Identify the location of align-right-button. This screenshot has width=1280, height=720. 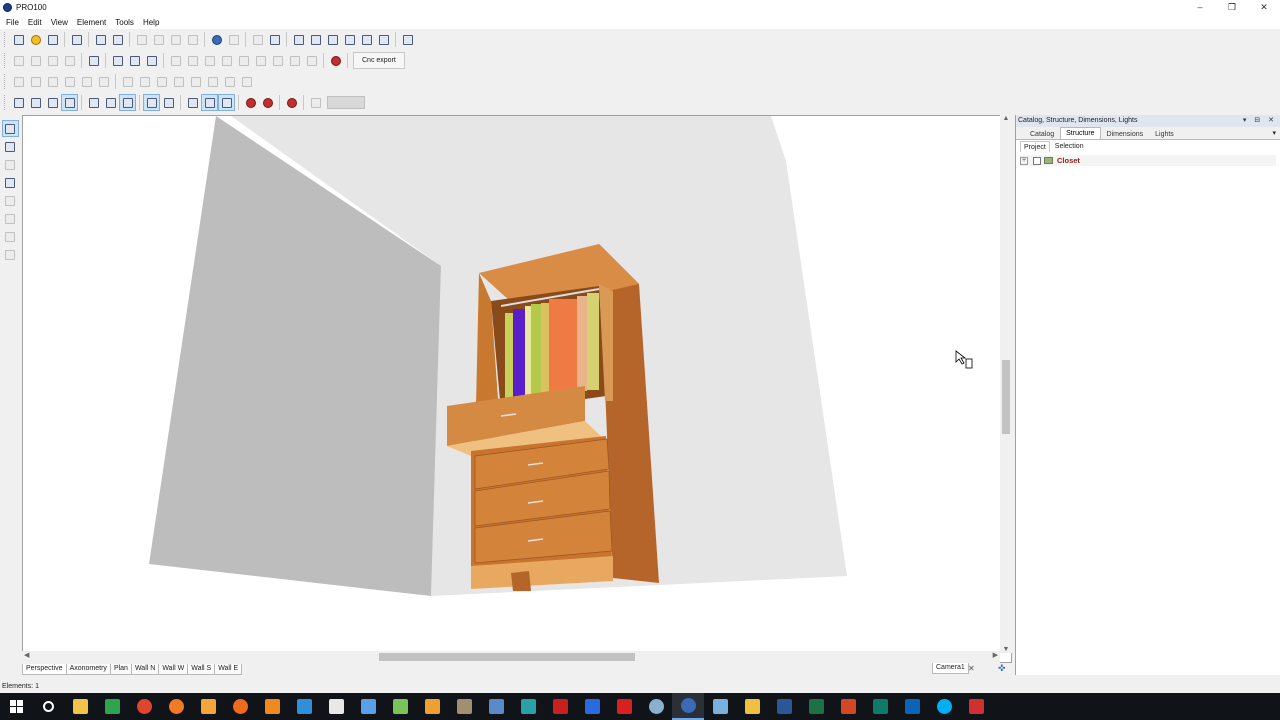
(35, 81).